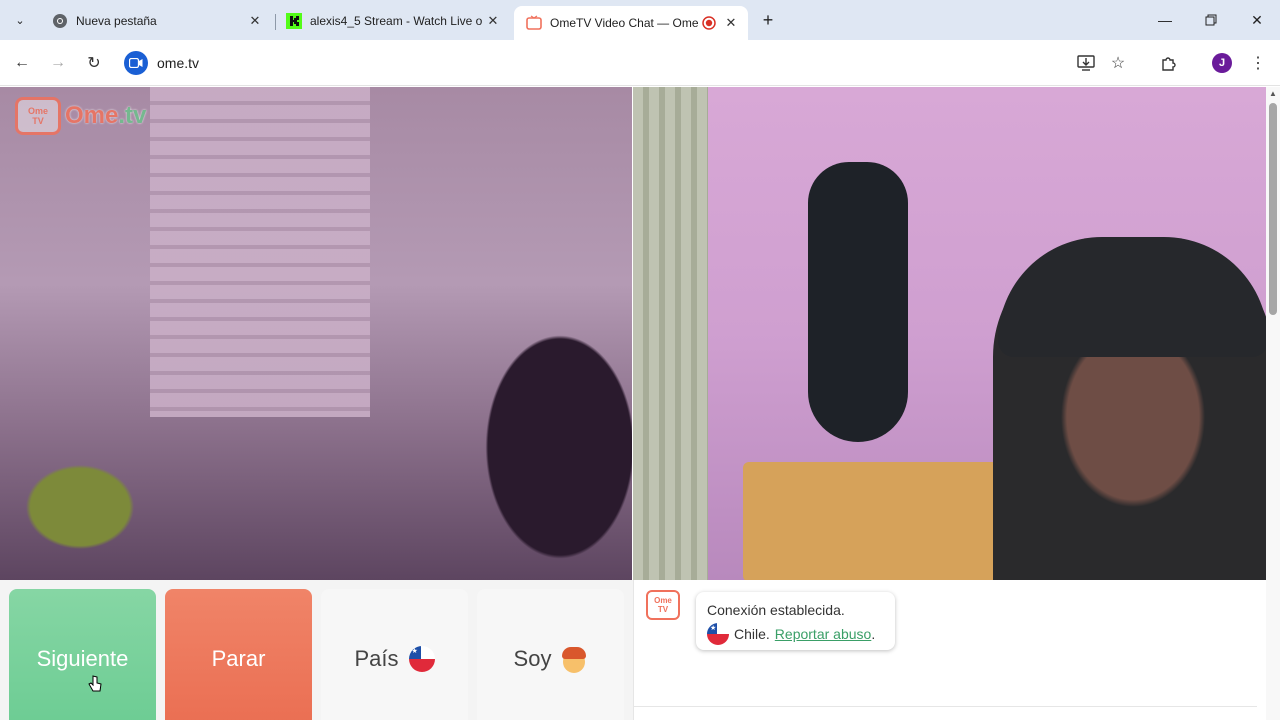 The width and height of the screenshot is (1280, 720). Describe the element at coordinates (1273, 209) in the screenshot. I see `scrollbar-thumb` at that location.